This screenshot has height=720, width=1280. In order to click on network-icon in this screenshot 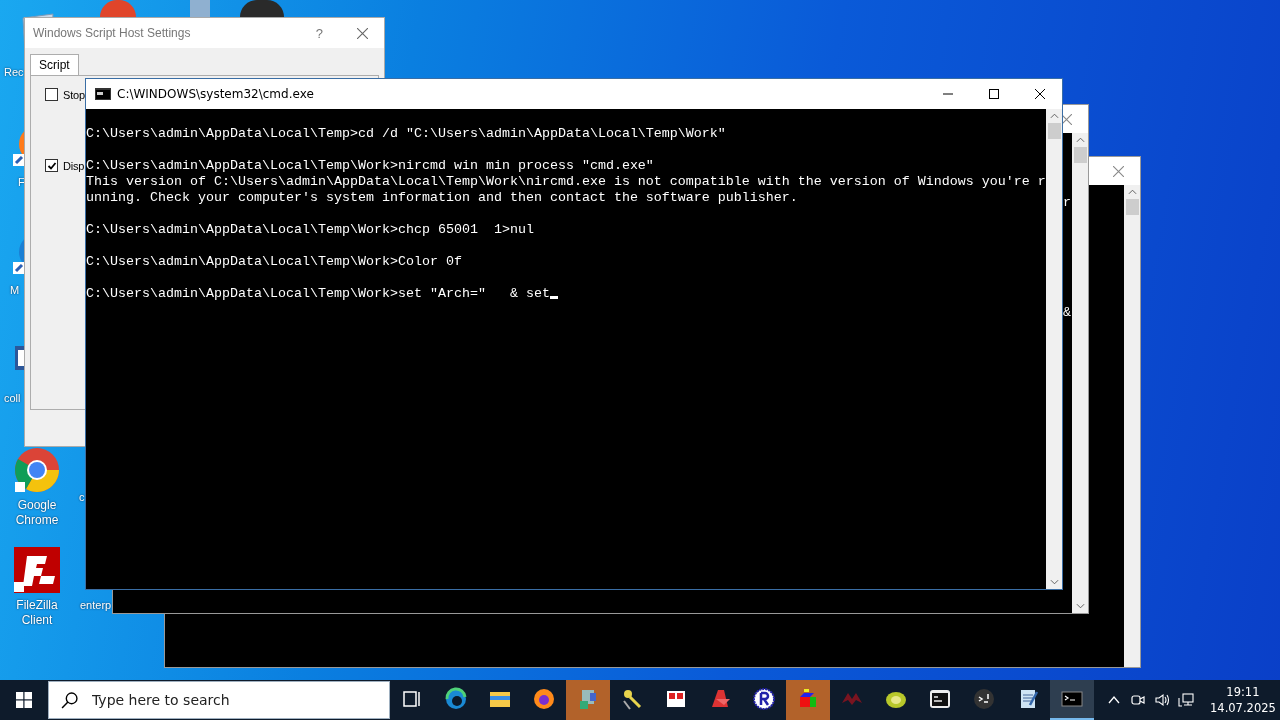, I will do `click(1186, 700)`.